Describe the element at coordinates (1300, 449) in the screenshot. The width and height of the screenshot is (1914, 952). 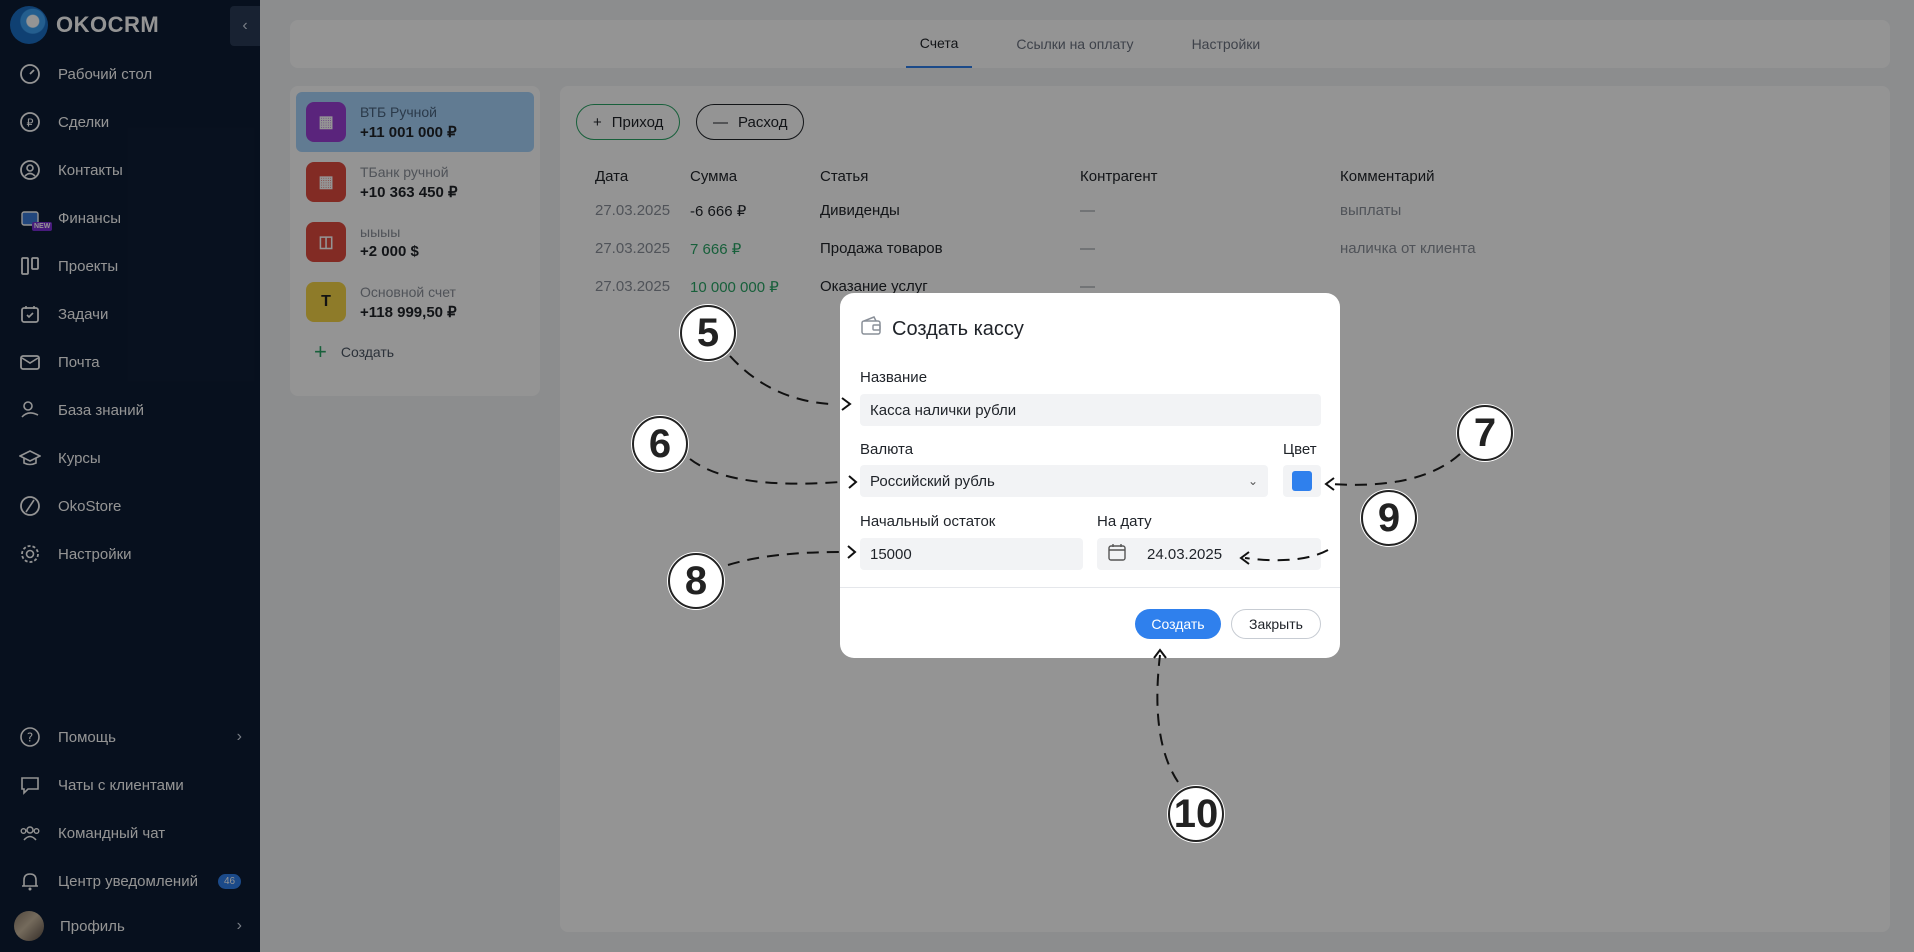
I see `color-label: Цвет` at that location.